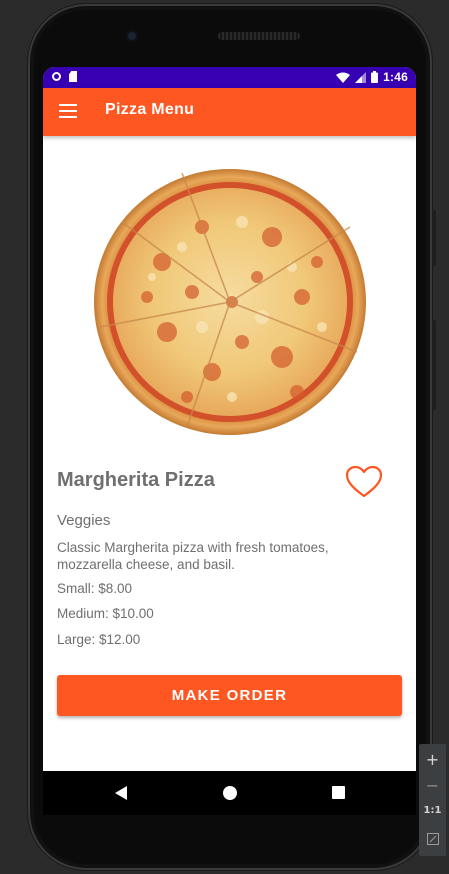 The height and width of the screenshot is (874, 449). What do you see at coordinates (136, 480) in the screenshot?
I see `product-title: Margherita Pizza` at bounding box center [136, 480].